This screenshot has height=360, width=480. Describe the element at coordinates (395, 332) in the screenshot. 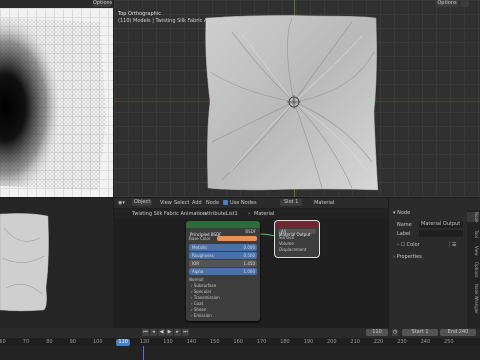

I see `clock-icon: ◷` at that location.